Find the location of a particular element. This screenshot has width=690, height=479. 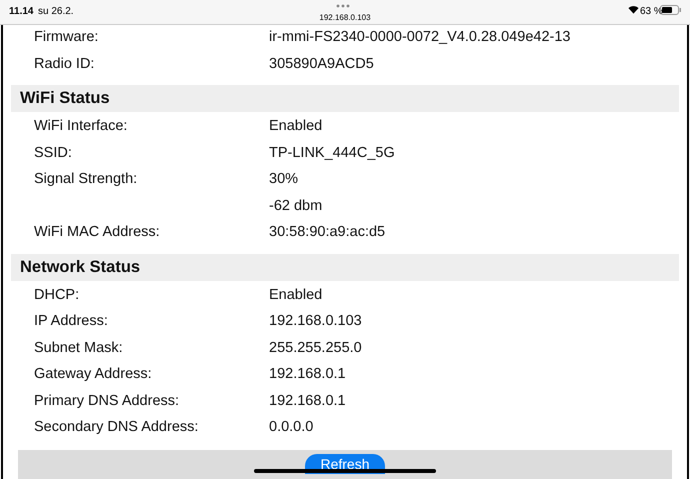

field-value: 30% is located at coordinates (283, 180).